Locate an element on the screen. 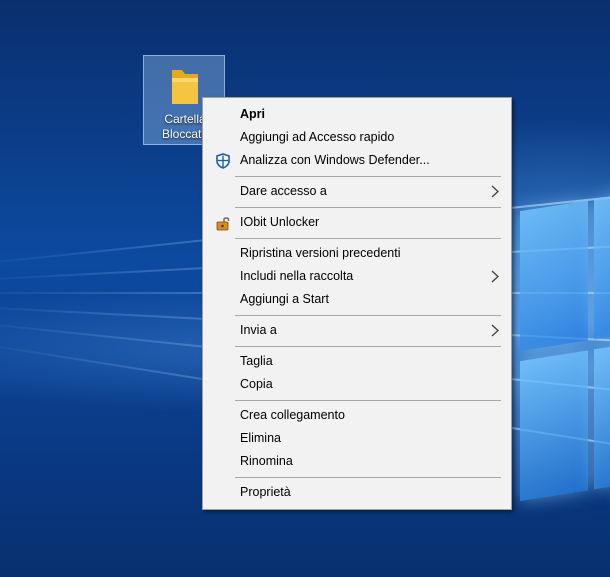  menu-item-crea-collegamento: Crea collegamento is located at coordinates (357, 415).